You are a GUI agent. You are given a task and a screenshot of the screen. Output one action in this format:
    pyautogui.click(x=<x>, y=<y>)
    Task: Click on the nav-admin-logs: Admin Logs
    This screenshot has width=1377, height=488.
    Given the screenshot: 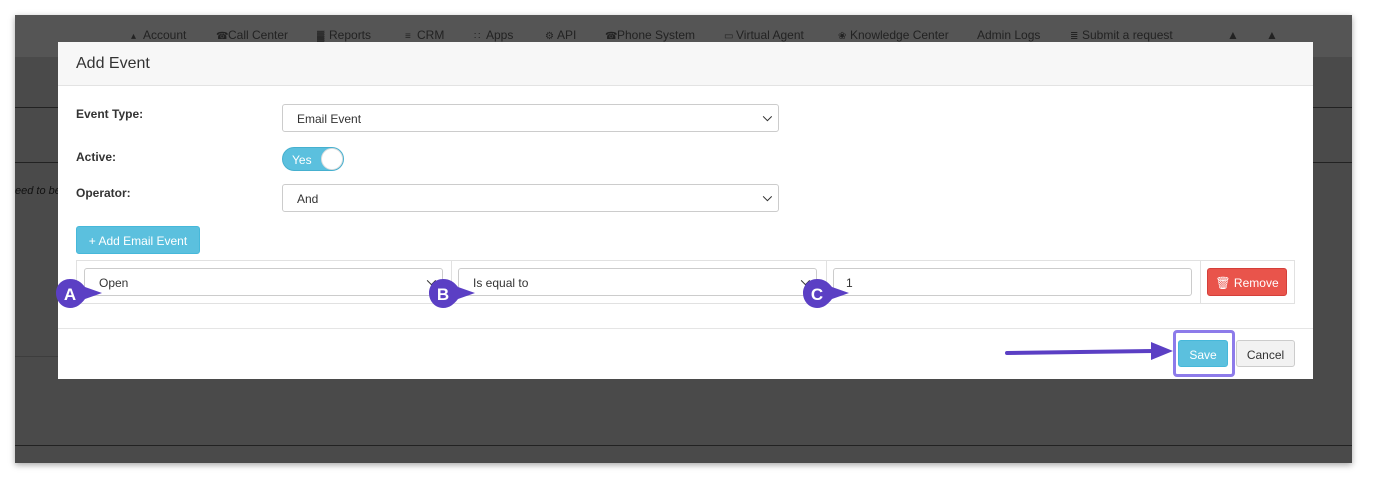 What is the action you would take?
    pyautogui.click(x=1008, y=35)
    